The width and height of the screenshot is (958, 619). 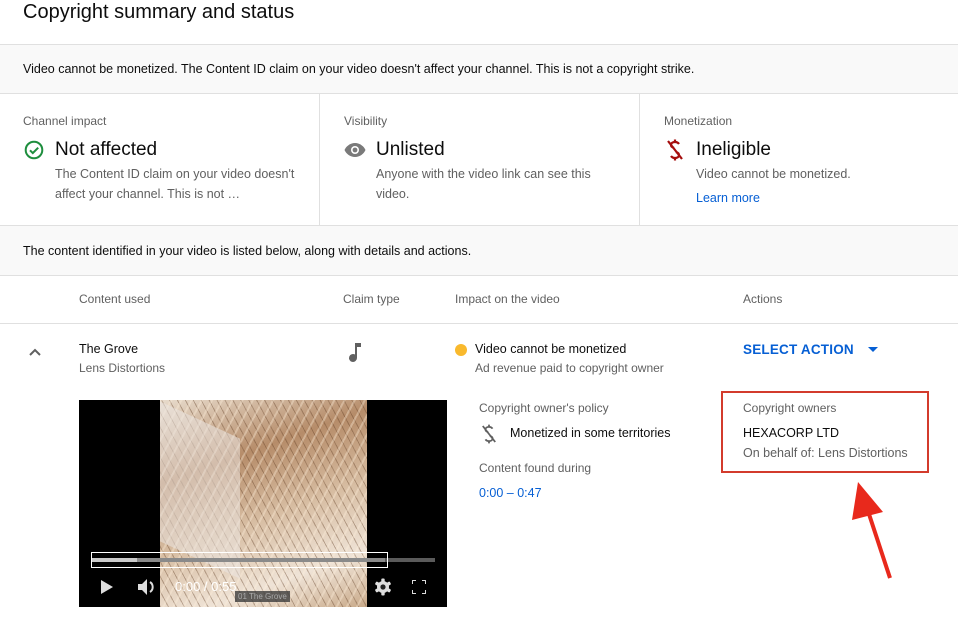 What do you see at coordinates (773, 174) in the screenshot?
I see `card-description: Video cannot be monetized.` at bounding box center [773, 174].